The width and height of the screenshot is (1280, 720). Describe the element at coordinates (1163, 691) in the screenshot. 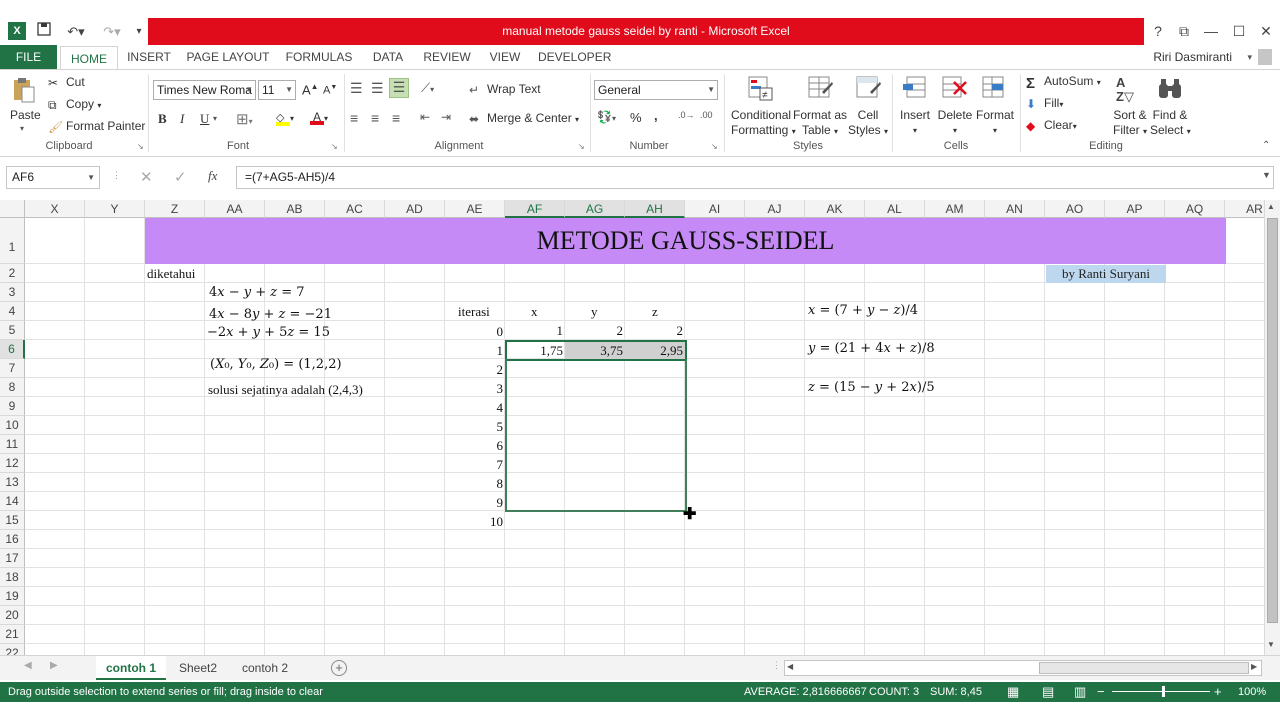

I see `zoom-slider-thumb` at that location.